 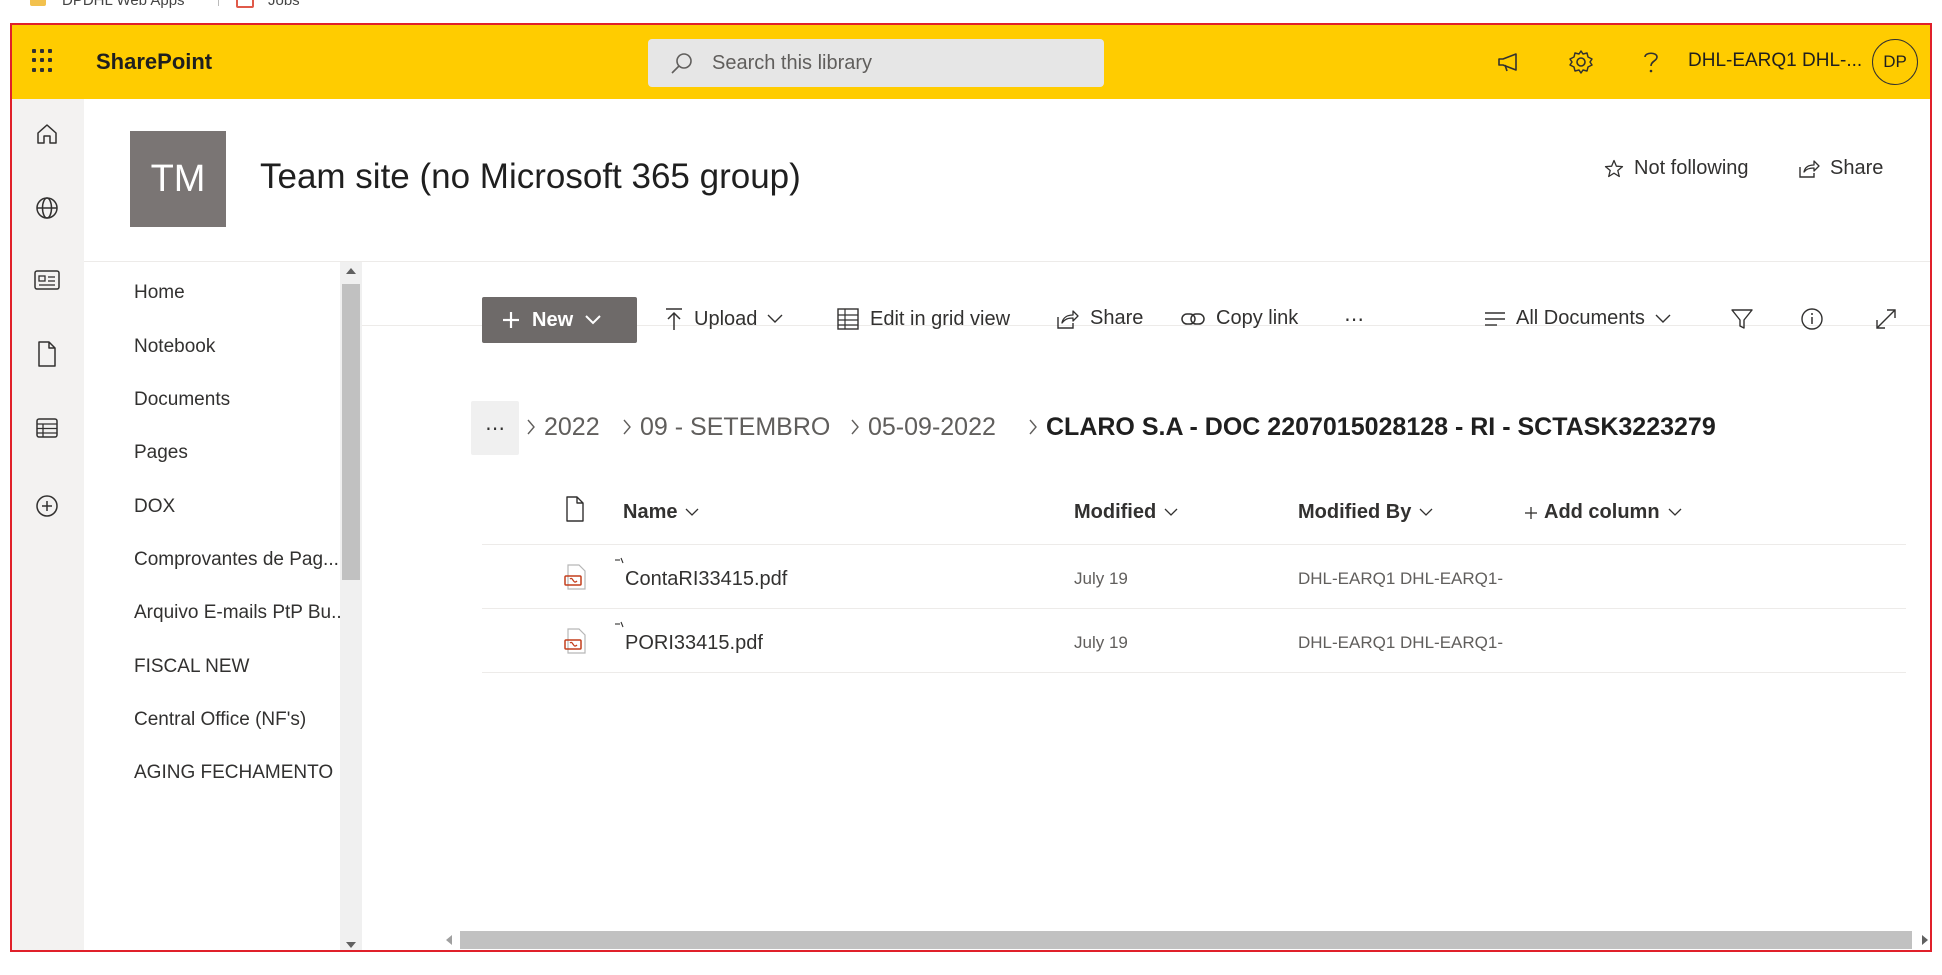 I want to click on megaphone-icon, so click(x=1509, y=62).